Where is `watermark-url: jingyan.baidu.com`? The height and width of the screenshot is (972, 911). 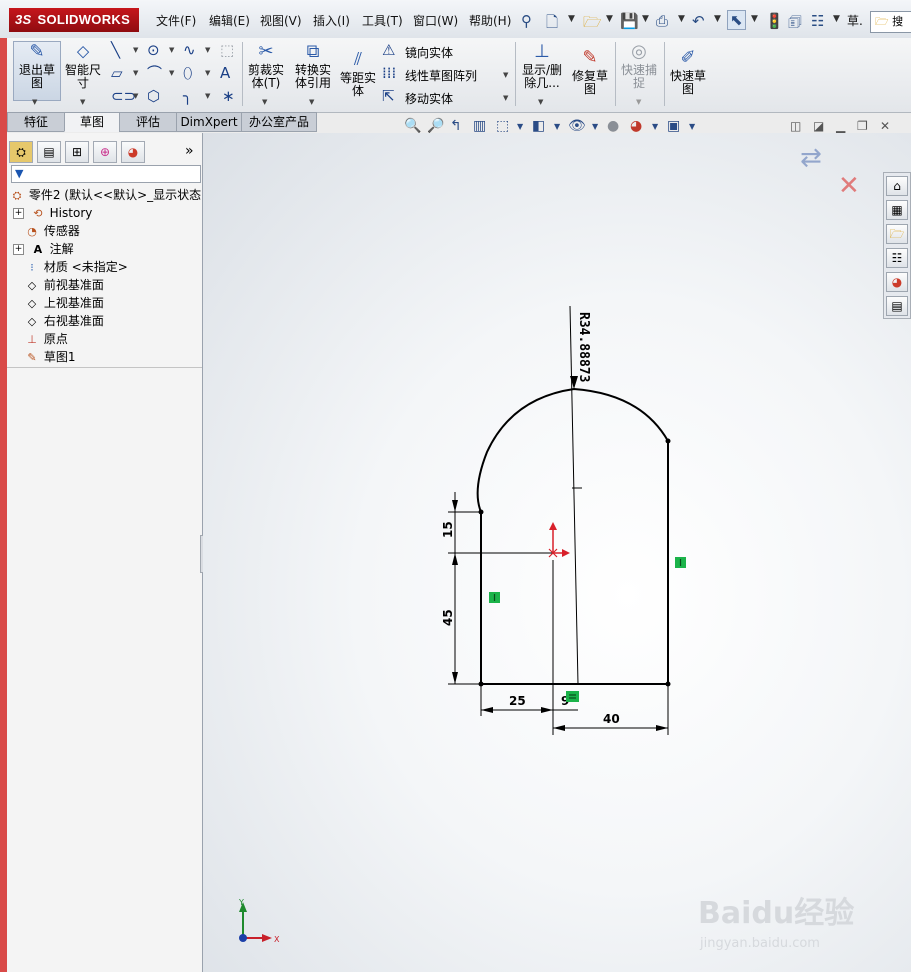 watermark-url: jingyan.baidu.com is located at coordinates (759, 943).